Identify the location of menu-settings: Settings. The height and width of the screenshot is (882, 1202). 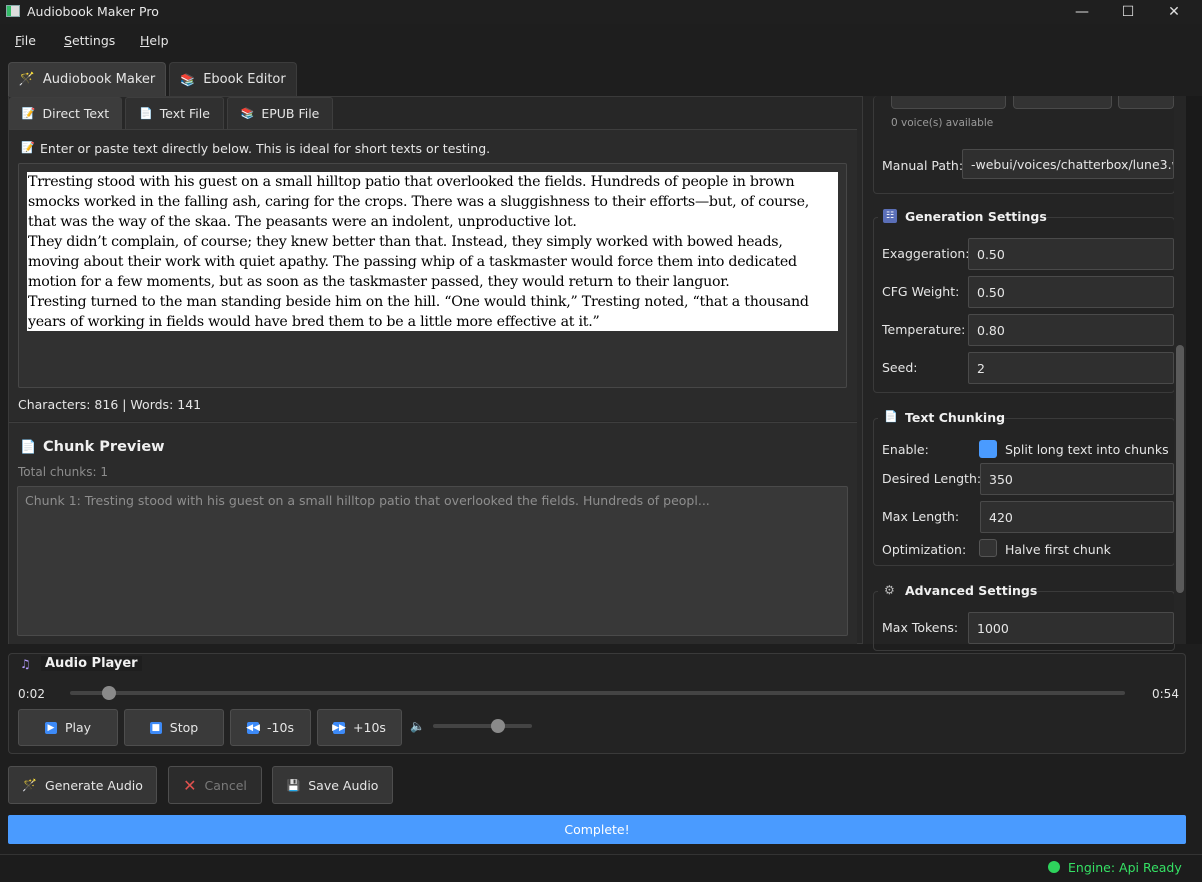
(89, 40).